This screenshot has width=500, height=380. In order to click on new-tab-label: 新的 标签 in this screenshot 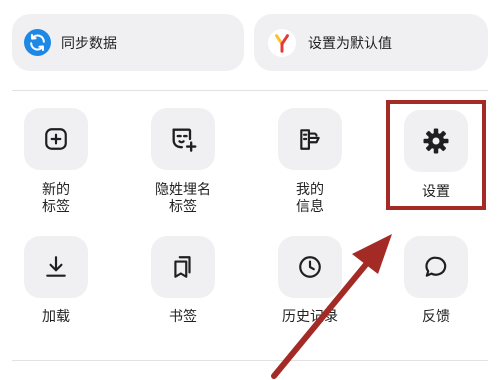, I will do `click(56, 198)`.